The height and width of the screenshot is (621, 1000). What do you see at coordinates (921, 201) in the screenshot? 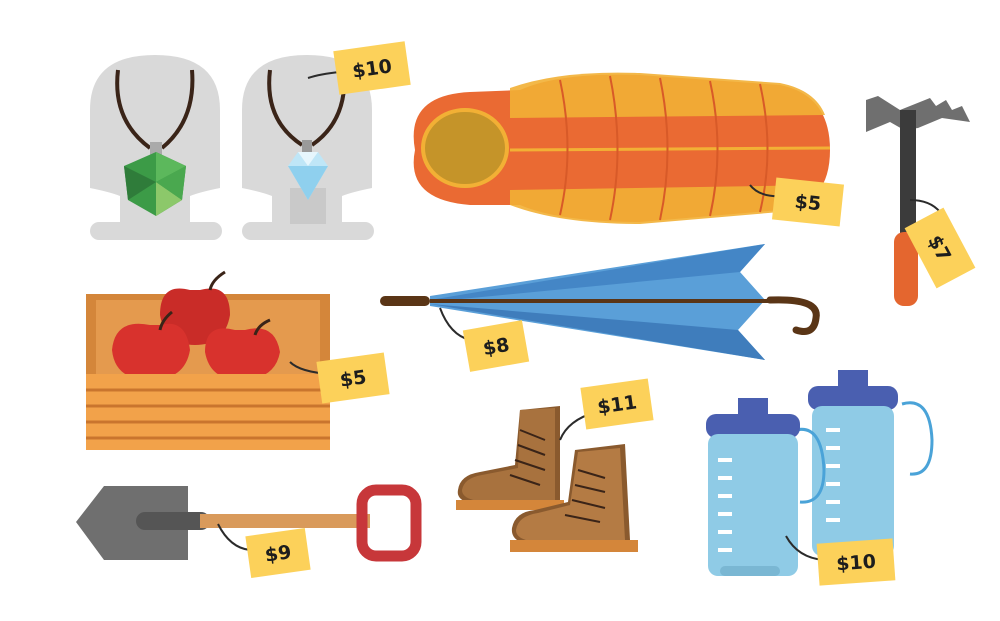
I see `ice-axe: $7` at bounding box center [921, 201].